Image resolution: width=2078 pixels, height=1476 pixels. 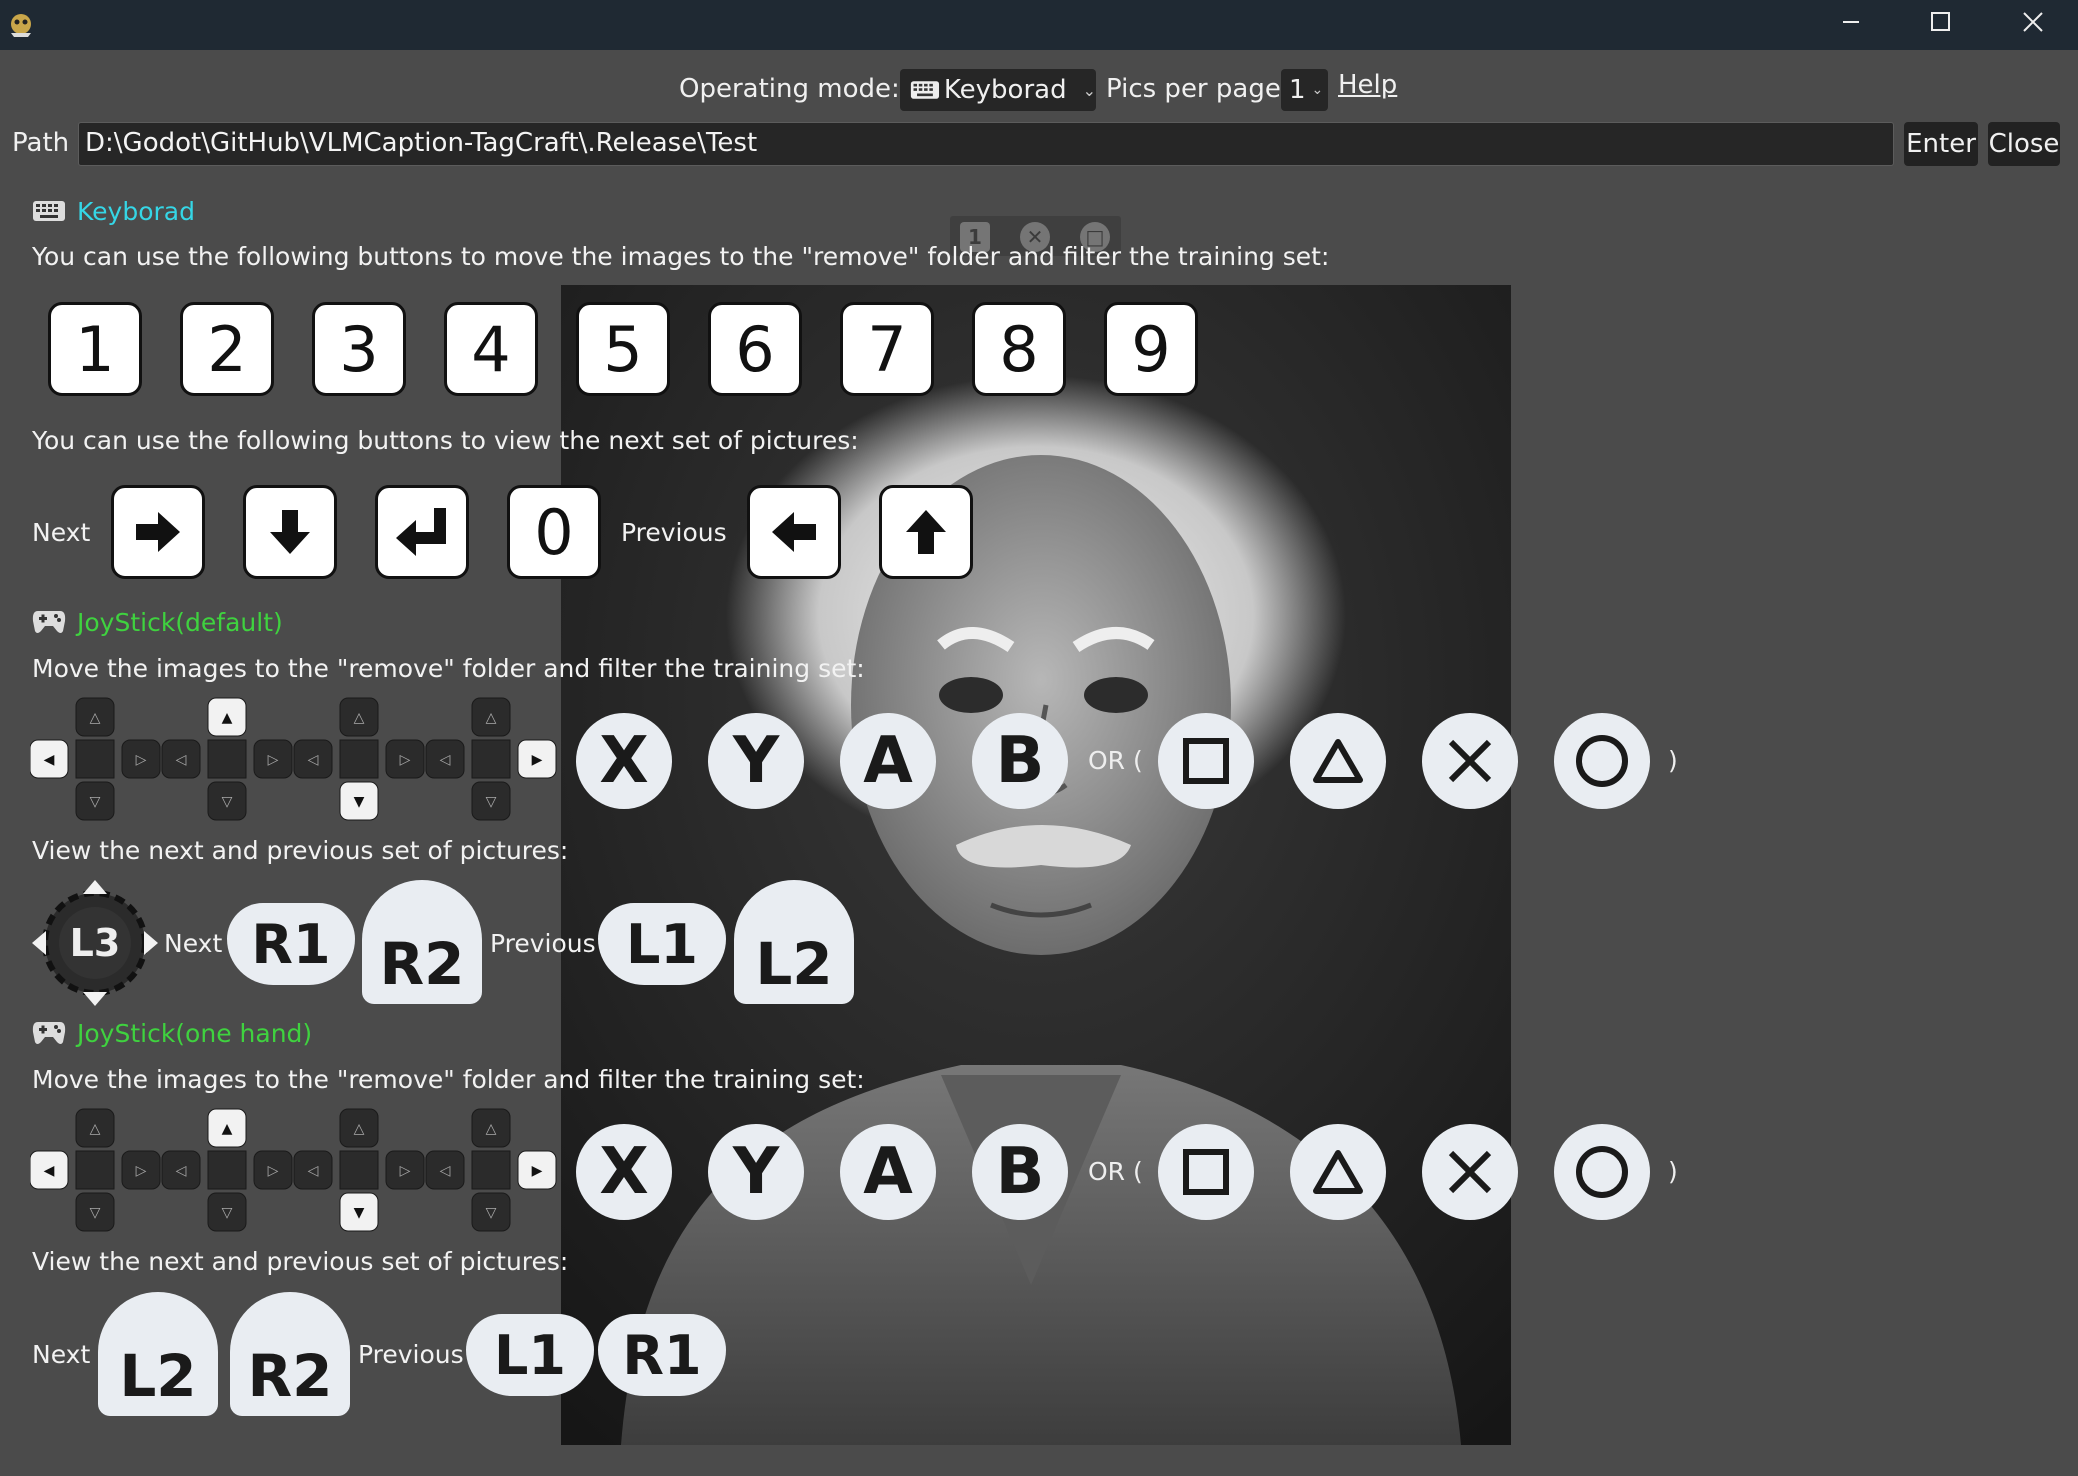 What do you see at coordinates (1404, 1172) in the screenshot?
I see `ps-face-buttons-onehand` at bounding box center [1404, 1172].